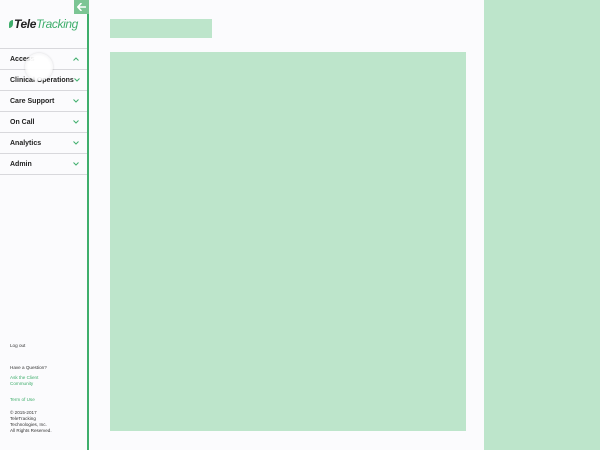 Image resolution: width=600 pixels, height=450 pixels. I want to click on sidebar-item-analytics: Analytics, so click(43, 143).